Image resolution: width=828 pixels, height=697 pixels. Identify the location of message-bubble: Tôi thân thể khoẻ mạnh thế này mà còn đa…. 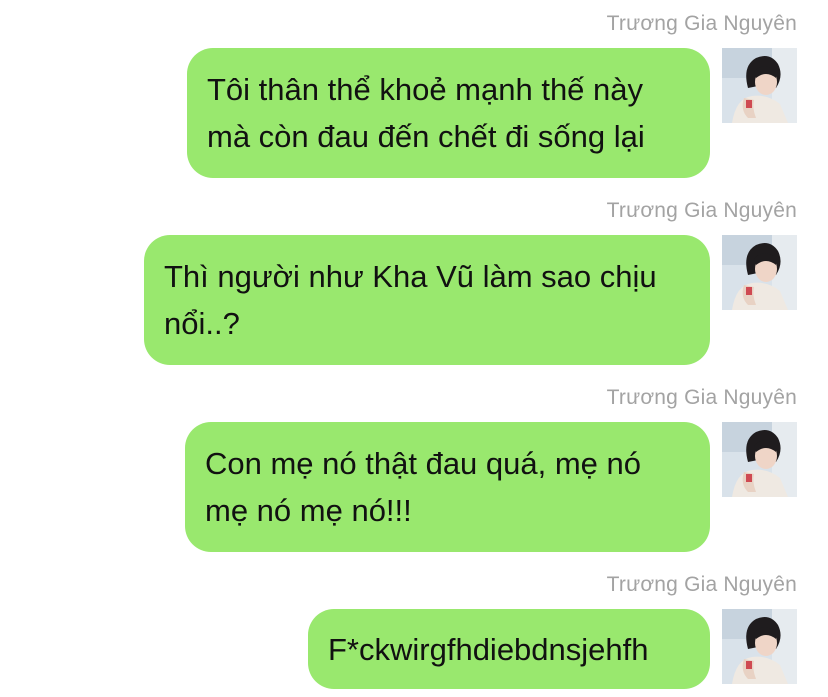
(448, 113).